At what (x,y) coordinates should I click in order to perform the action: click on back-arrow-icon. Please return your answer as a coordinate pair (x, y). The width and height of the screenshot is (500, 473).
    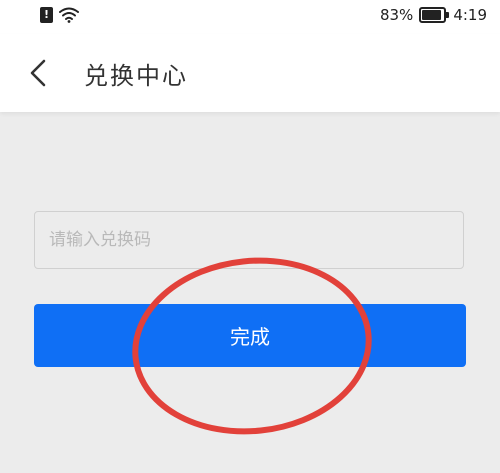
    Looking at the image, I should click on (38, 73).